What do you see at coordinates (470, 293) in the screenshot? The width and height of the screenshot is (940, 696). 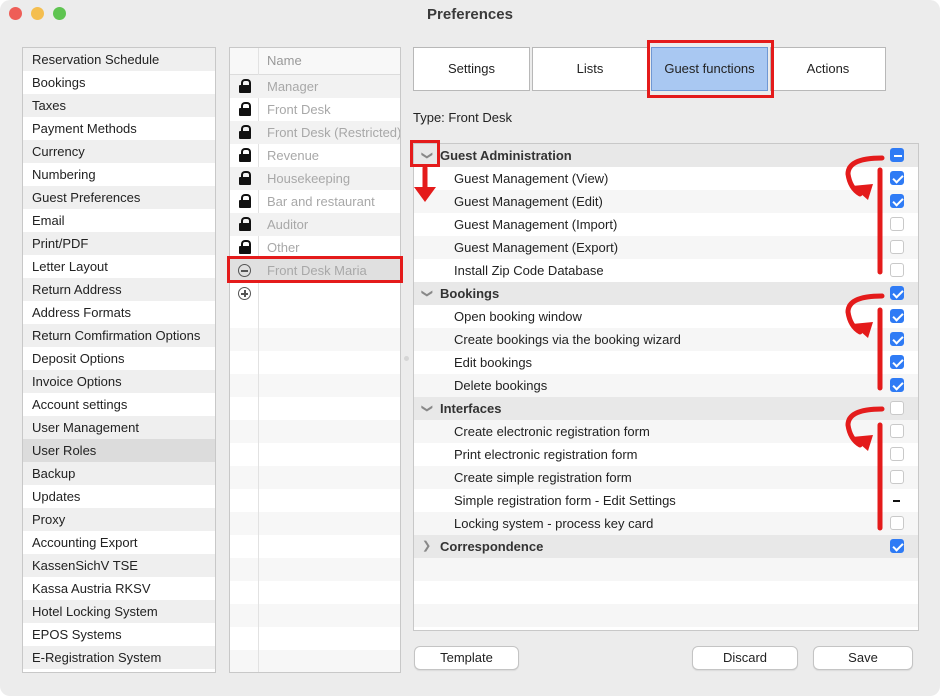 I see `group-label: Bookings` at bounding box center [470, 293].